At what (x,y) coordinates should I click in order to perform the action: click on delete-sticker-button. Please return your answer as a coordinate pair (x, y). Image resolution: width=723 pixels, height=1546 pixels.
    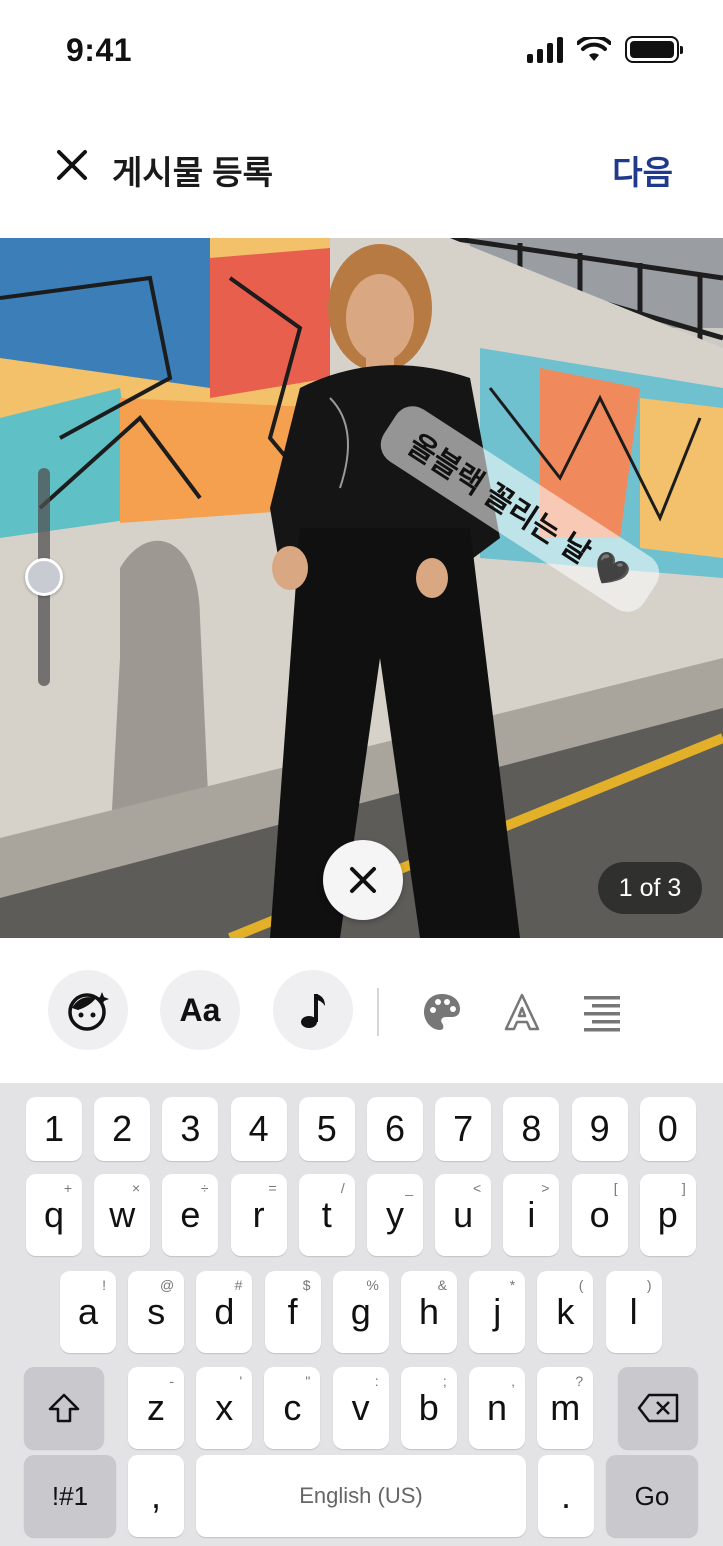
    Looking at the image, I should click on (363, 880).